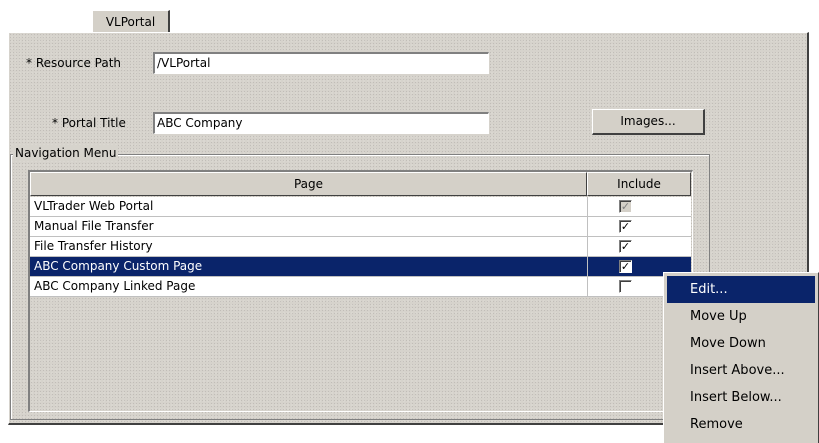 The image size is (819, 443). I want to click on page-name-cell: ABC Company Linked Page, so click(115, 286).